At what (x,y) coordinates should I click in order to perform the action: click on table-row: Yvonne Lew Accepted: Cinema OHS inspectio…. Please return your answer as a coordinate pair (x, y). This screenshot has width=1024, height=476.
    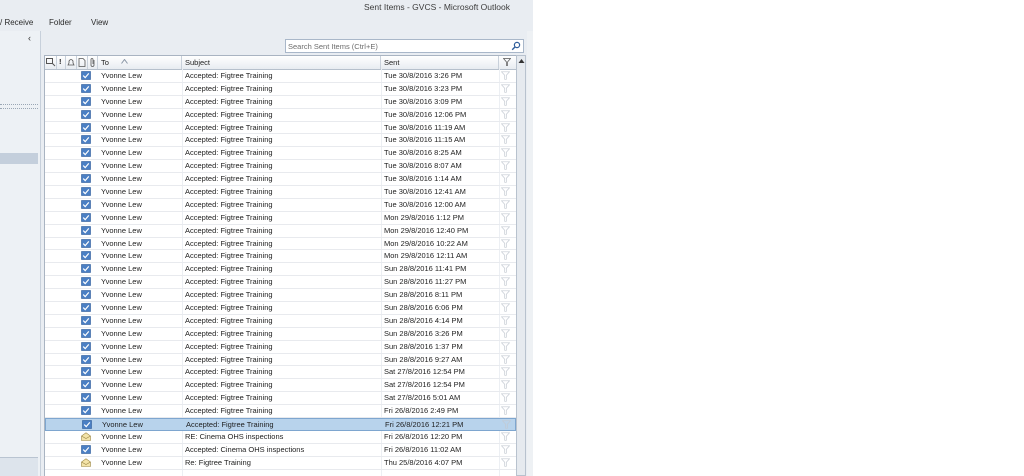
    Looking at the image, I should click on (280, 450).